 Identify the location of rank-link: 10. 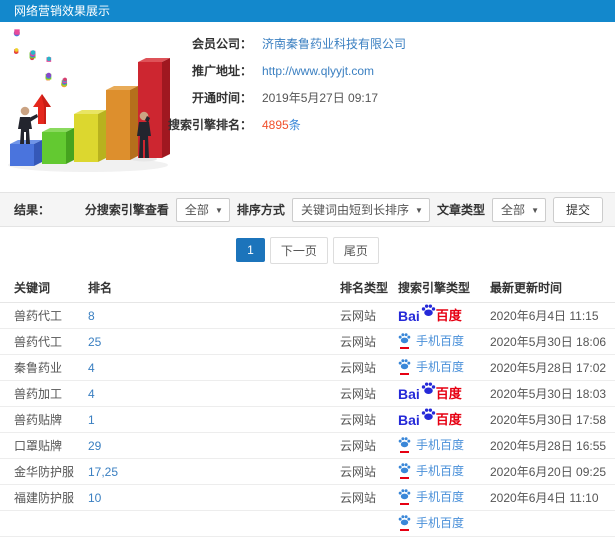
(214, 498).